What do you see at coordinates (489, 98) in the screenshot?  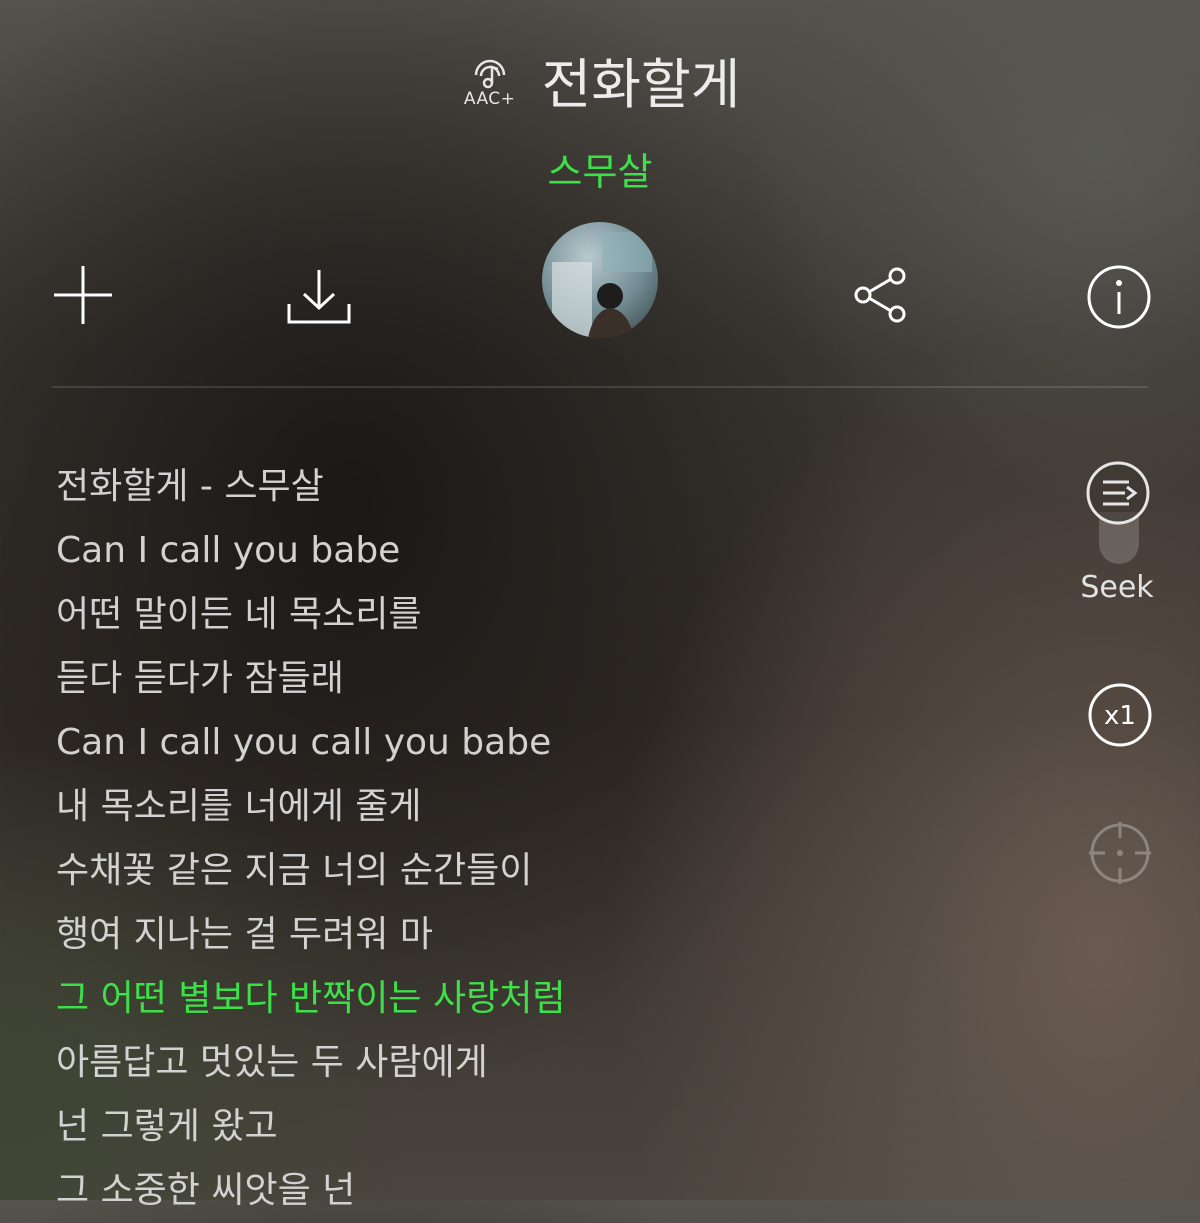 I see `quality-label: AAC+` at bounding box center [489, 98].